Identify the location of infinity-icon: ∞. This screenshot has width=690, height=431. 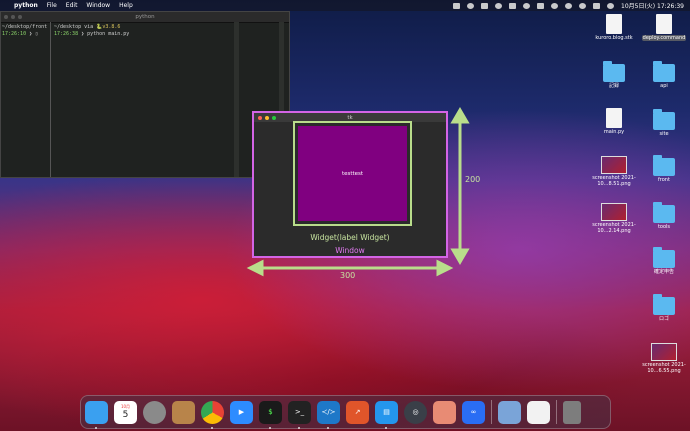
(473, 412).